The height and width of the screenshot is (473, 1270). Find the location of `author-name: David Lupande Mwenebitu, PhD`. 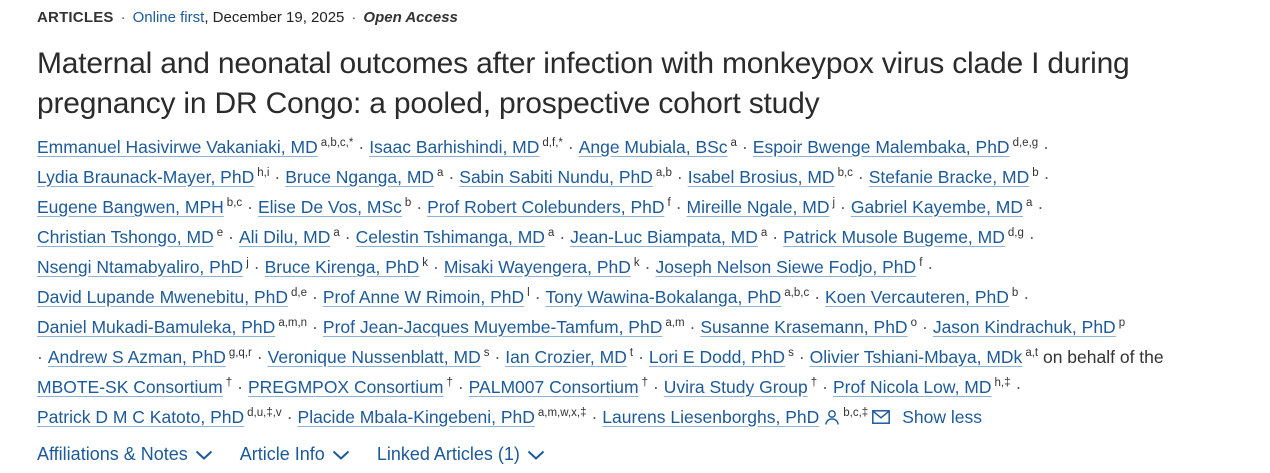

author-name: David Lupande Mwenebitu, PhD is located at coordinates (162, 297).